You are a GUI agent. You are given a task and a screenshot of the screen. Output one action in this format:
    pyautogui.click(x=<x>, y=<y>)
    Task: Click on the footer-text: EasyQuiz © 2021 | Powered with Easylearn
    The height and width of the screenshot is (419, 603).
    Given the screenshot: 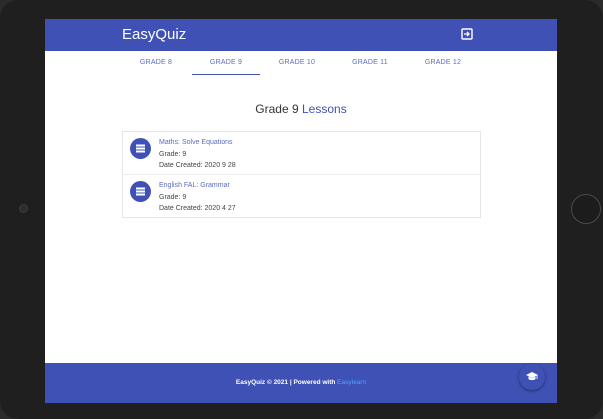 What is the action you would take?
    pyautogui.click(x=301, y=382)
    